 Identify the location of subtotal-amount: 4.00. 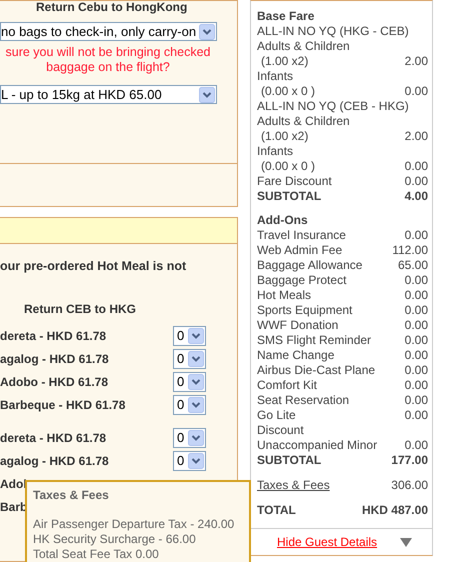
(416, 196).